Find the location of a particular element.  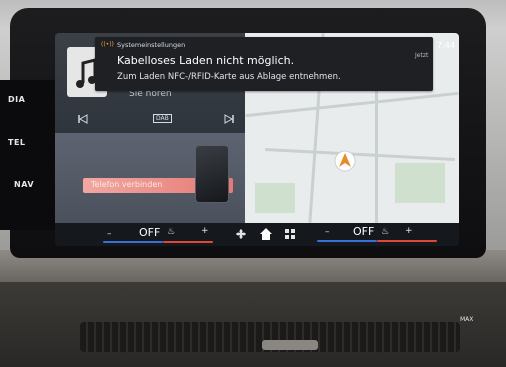

left-temp-plus: + is located at coordinates (205, 231).